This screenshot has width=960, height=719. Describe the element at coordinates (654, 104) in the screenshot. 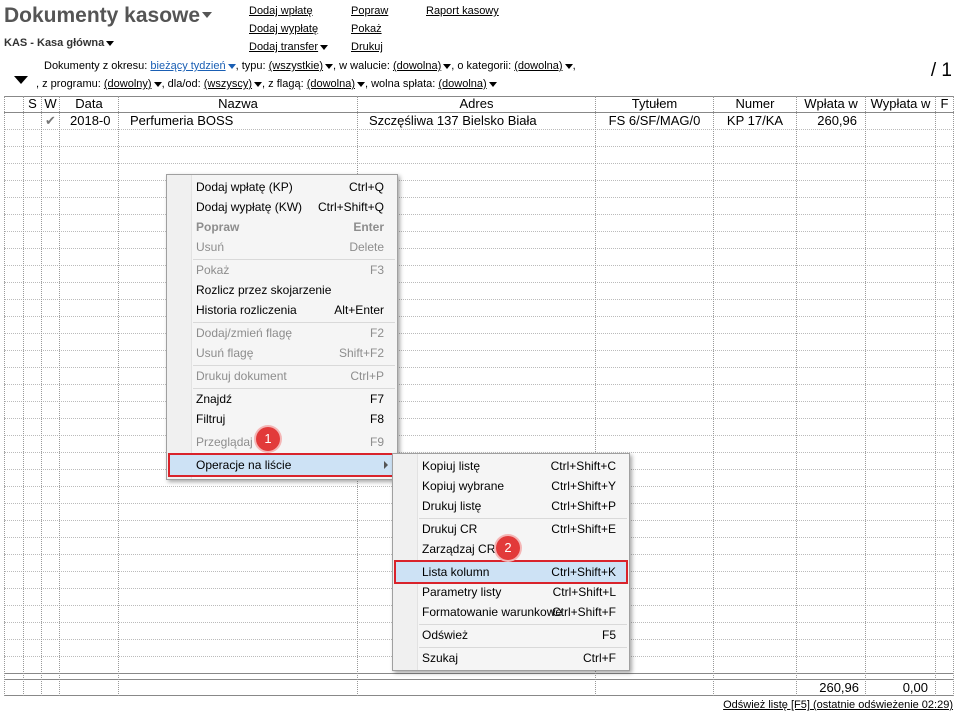

I see `column-header-tytulem: Tytułem` at that location.